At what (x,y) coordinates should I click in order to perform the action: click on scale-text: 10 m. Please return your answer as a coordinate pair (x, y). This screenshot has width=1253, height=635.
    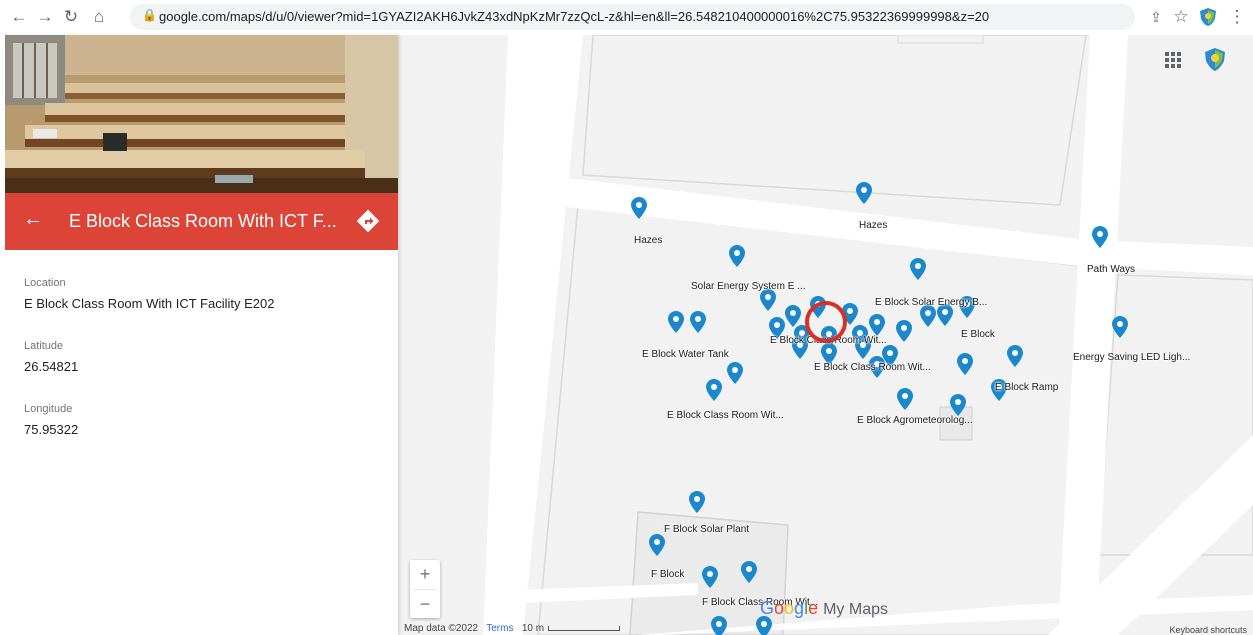
    Looking at the image, I should click on (533, 628).